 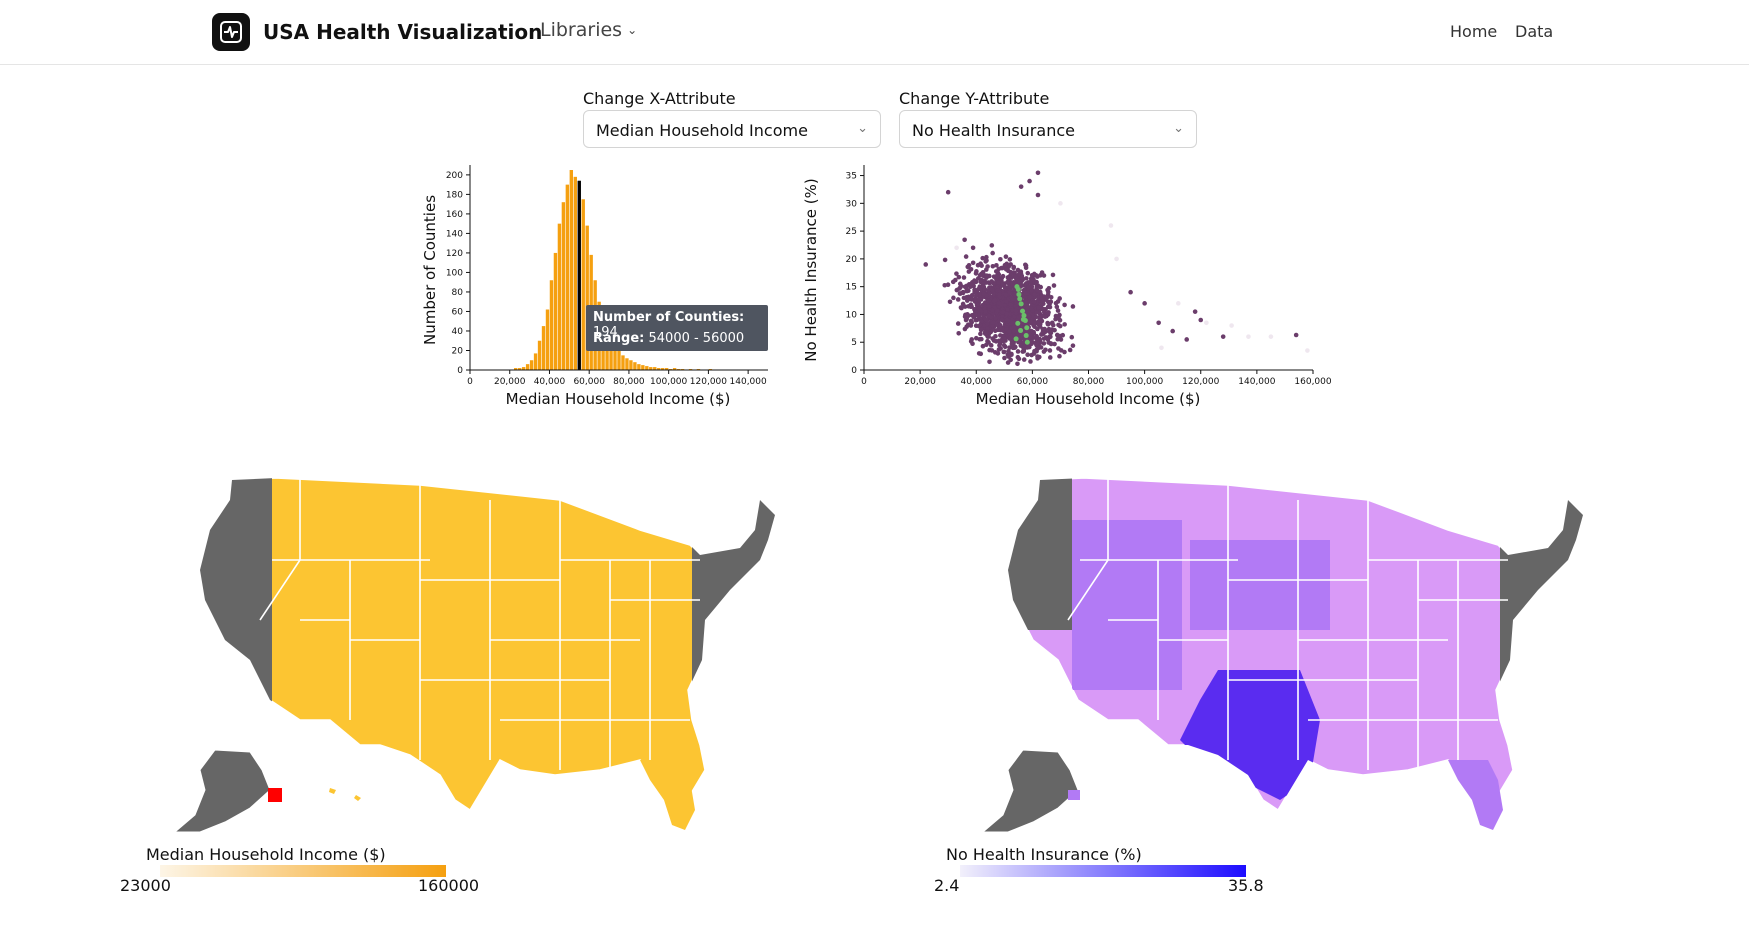 What do you see at coordinates (1246, 885) in the screenshot?
I see `insurance-legend-max: 35.8` at bounding box center [1246, 885].